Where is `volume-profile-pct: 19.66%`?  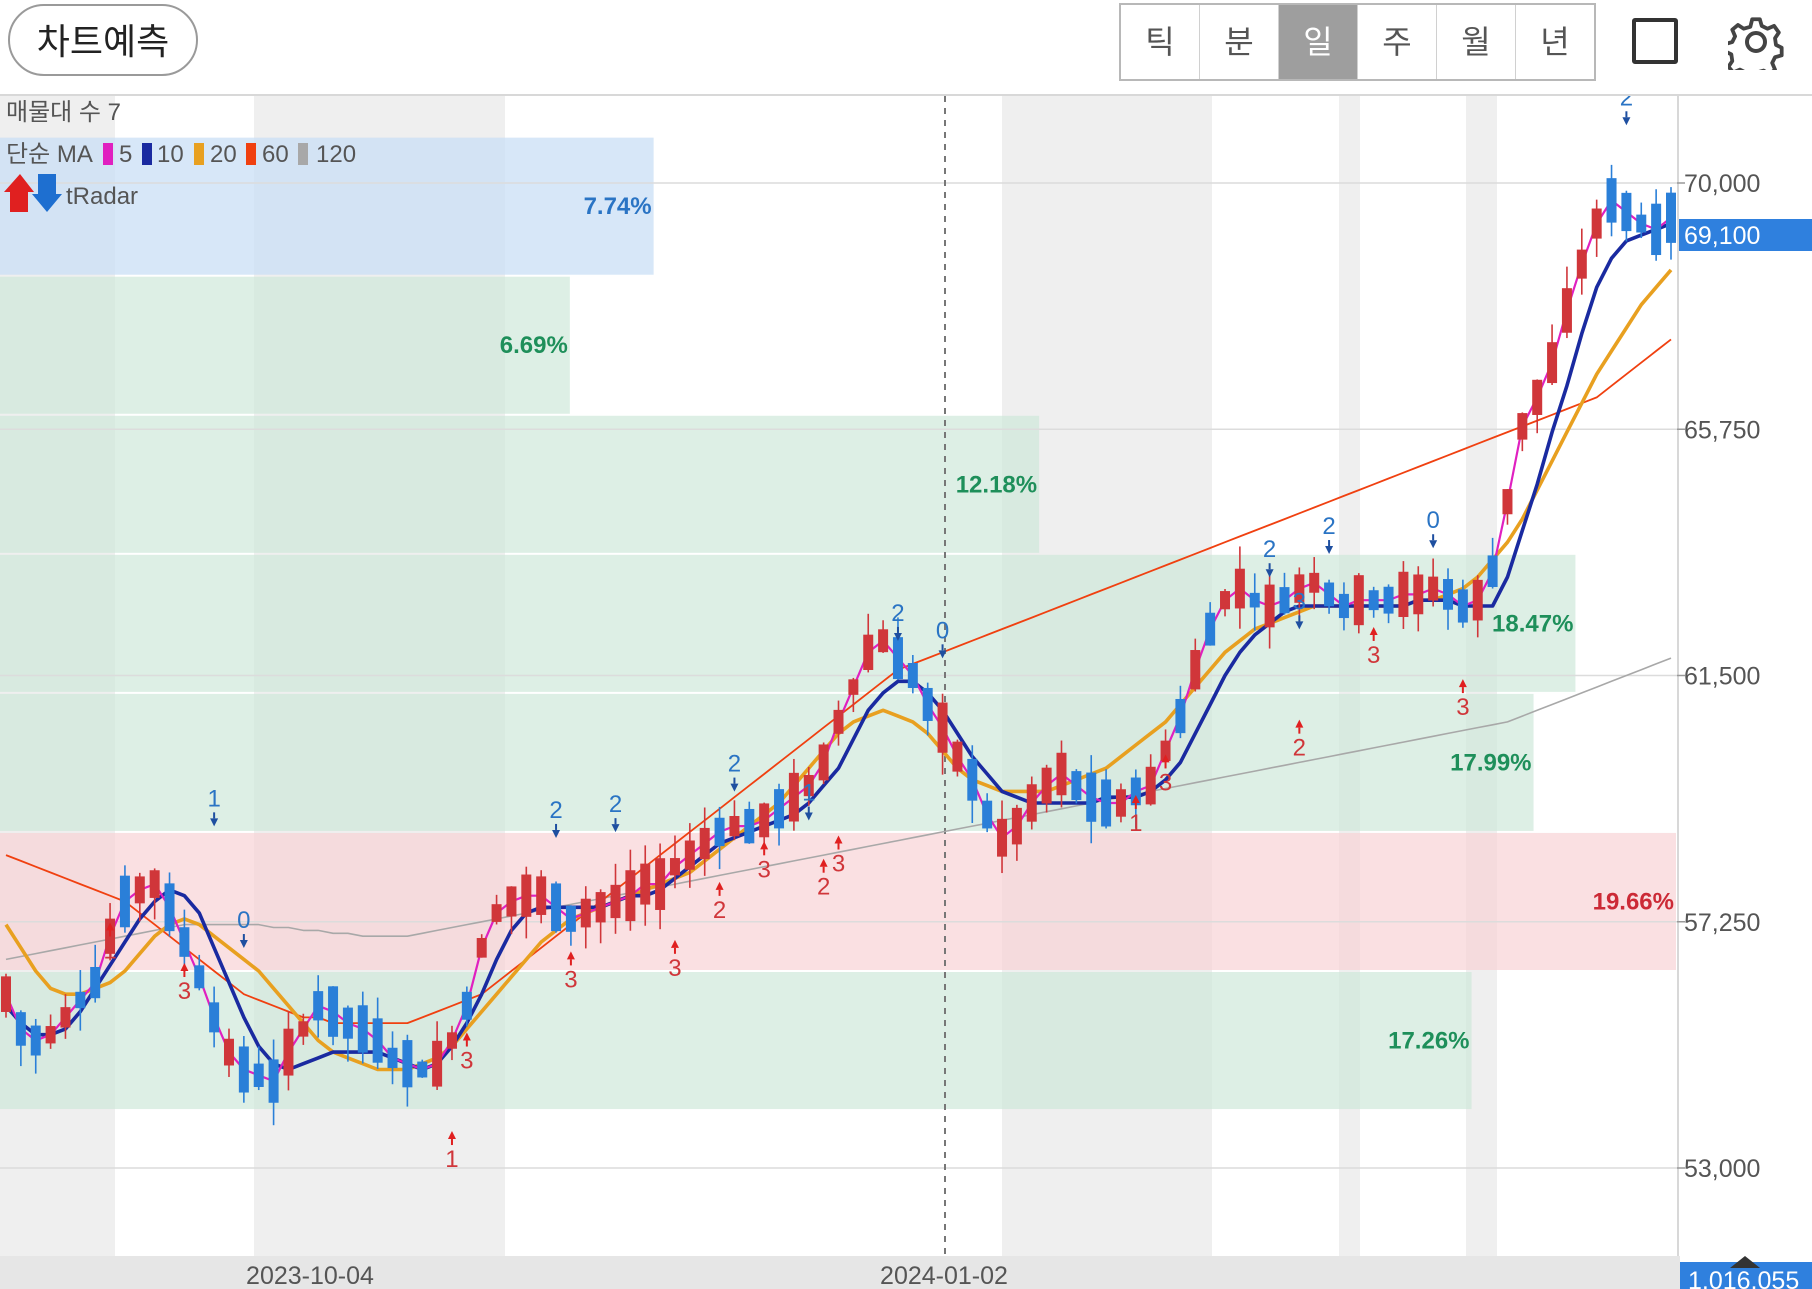
volume-profile-pct: 19.66% is located at coordinates (1633, 901).